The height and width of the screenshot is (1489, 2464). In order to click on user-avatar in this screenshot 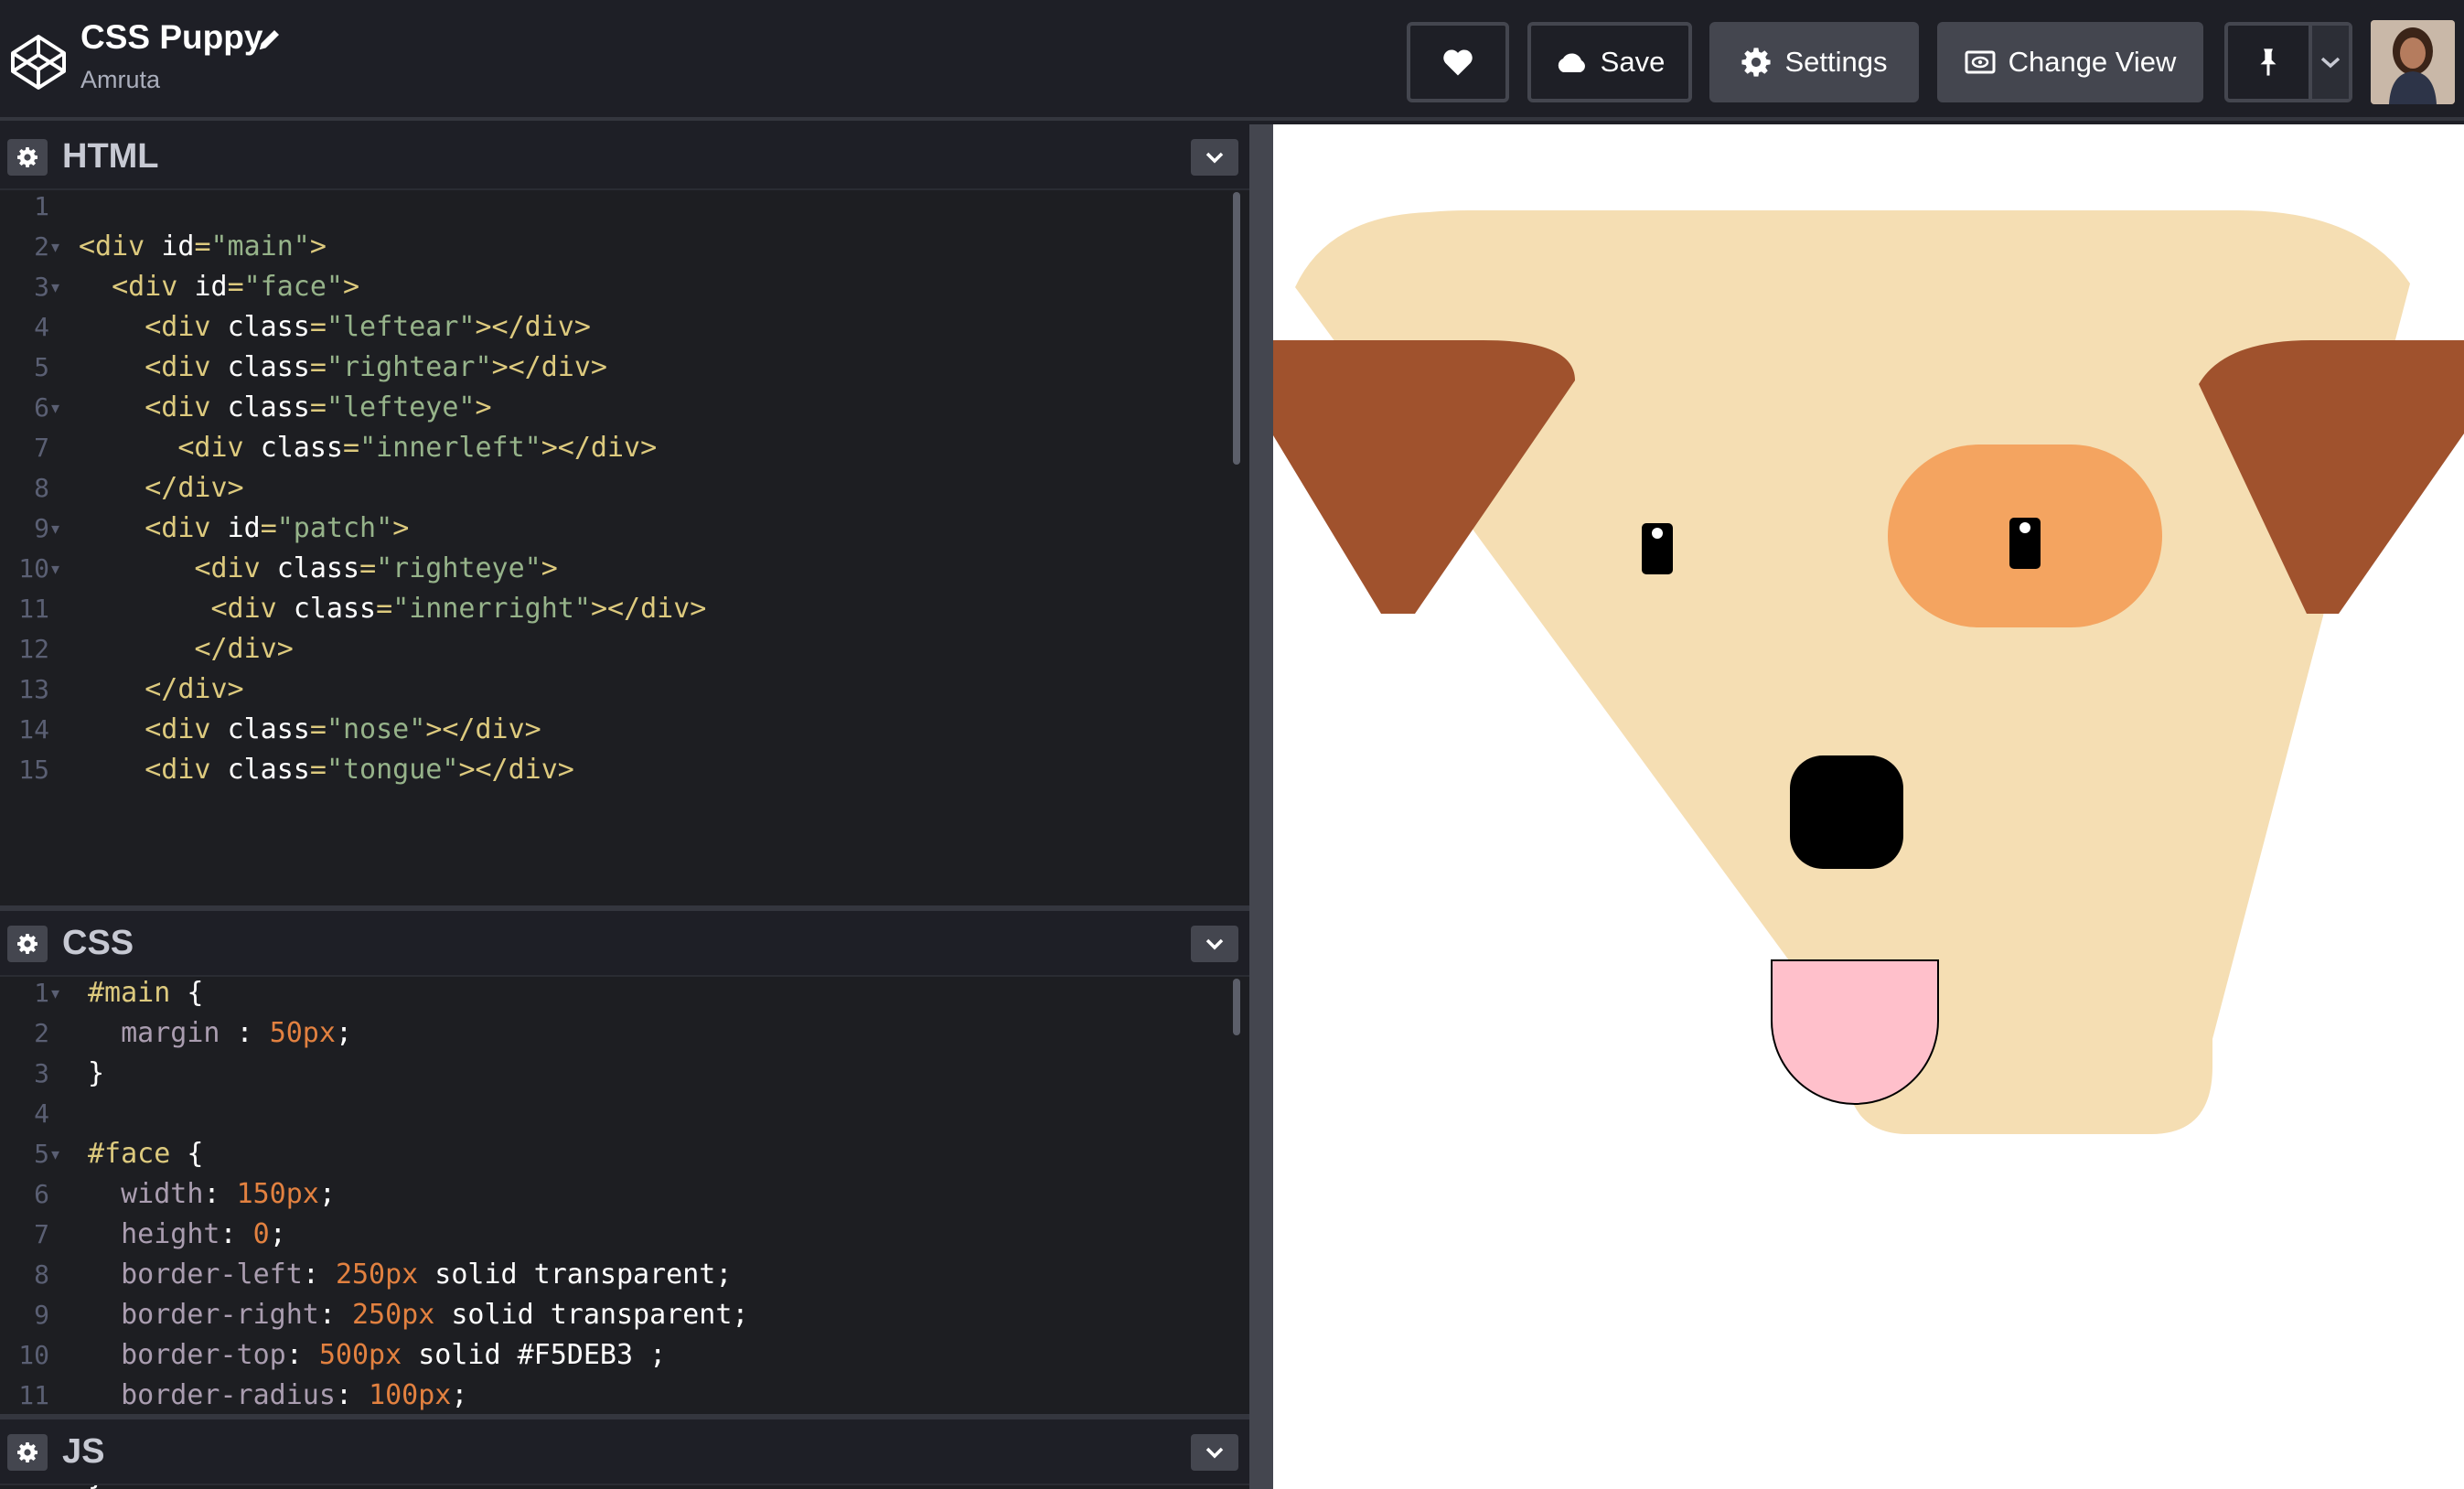, I will do `click(2413, 62)`.